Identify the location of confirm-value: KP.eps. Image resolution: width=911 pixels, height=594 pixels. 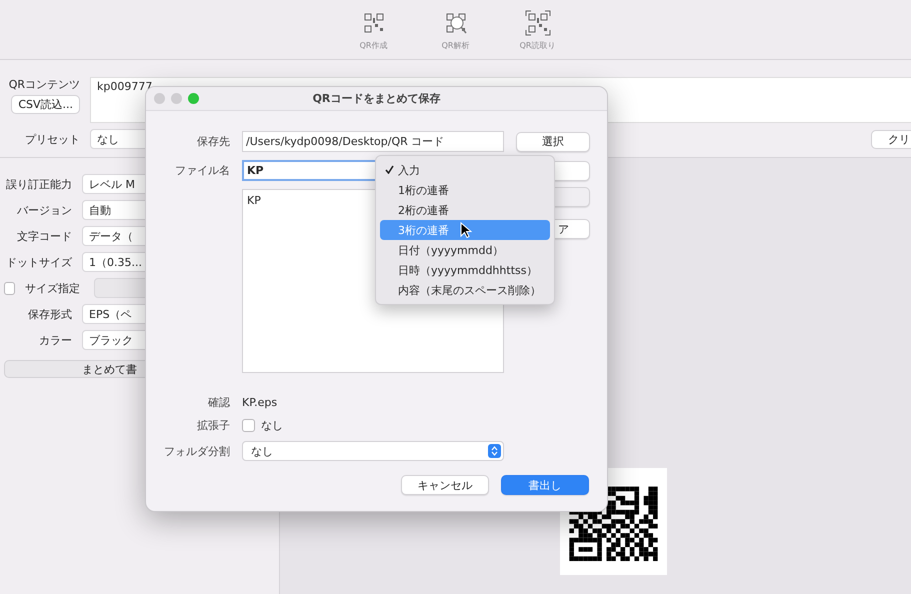
(260, 402).